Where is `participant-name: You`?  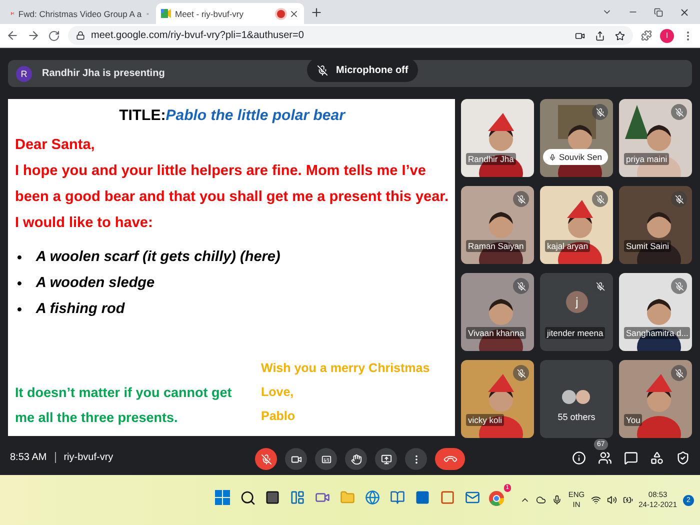 participant-name: You is located at coordinates (633, 420).